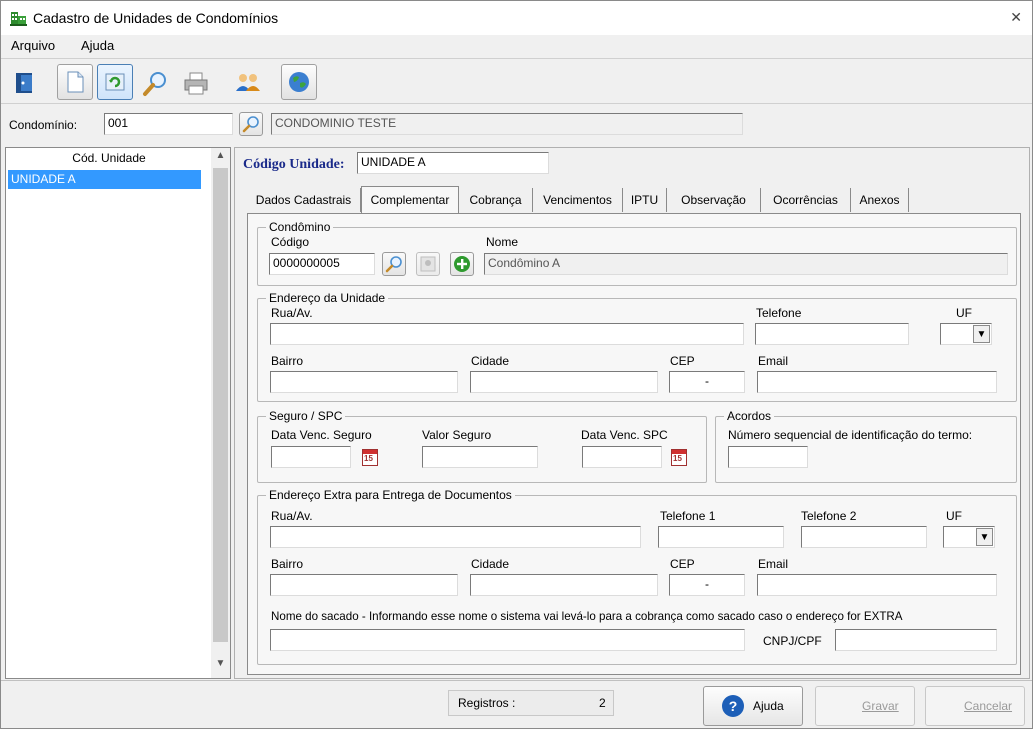  Describe the element at coordinates (321, 435) in the screenshot. I see `venc-seguro-label: Data Venc. Seguro` at that location.